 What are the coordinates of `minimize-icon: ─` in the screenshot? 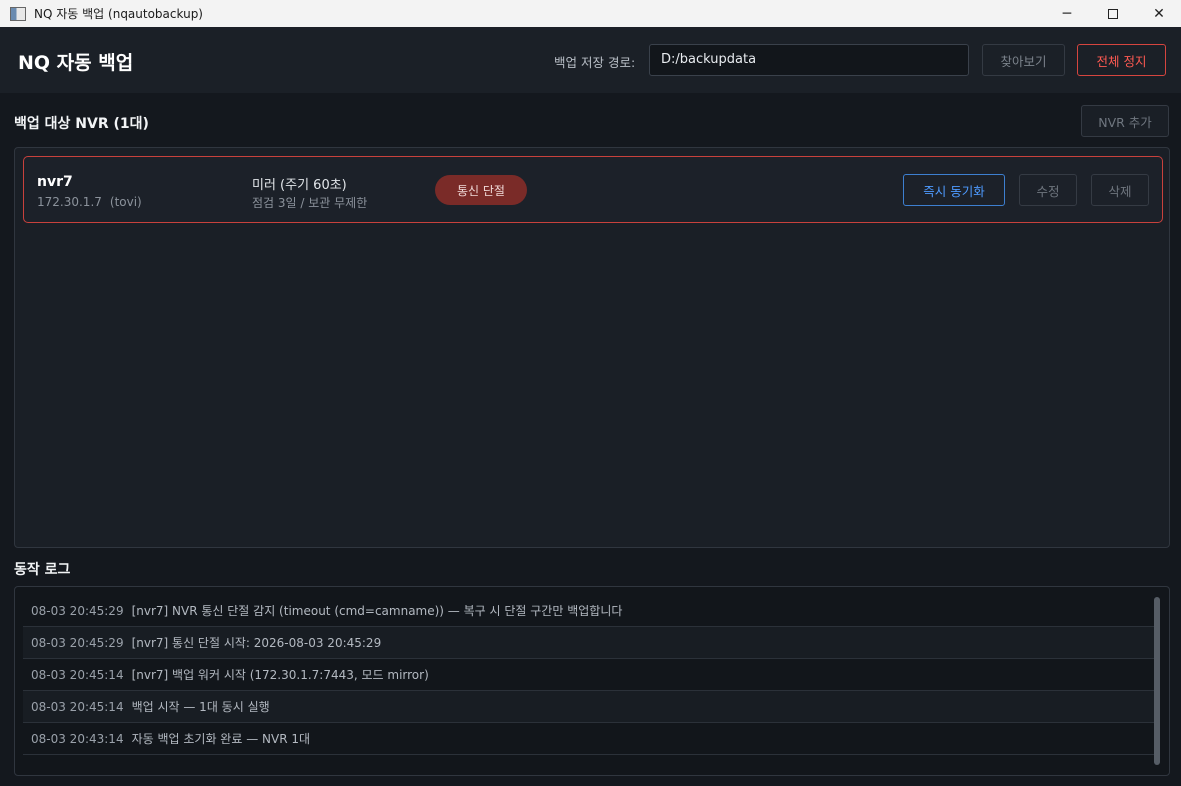 It's located at (1067, 13).